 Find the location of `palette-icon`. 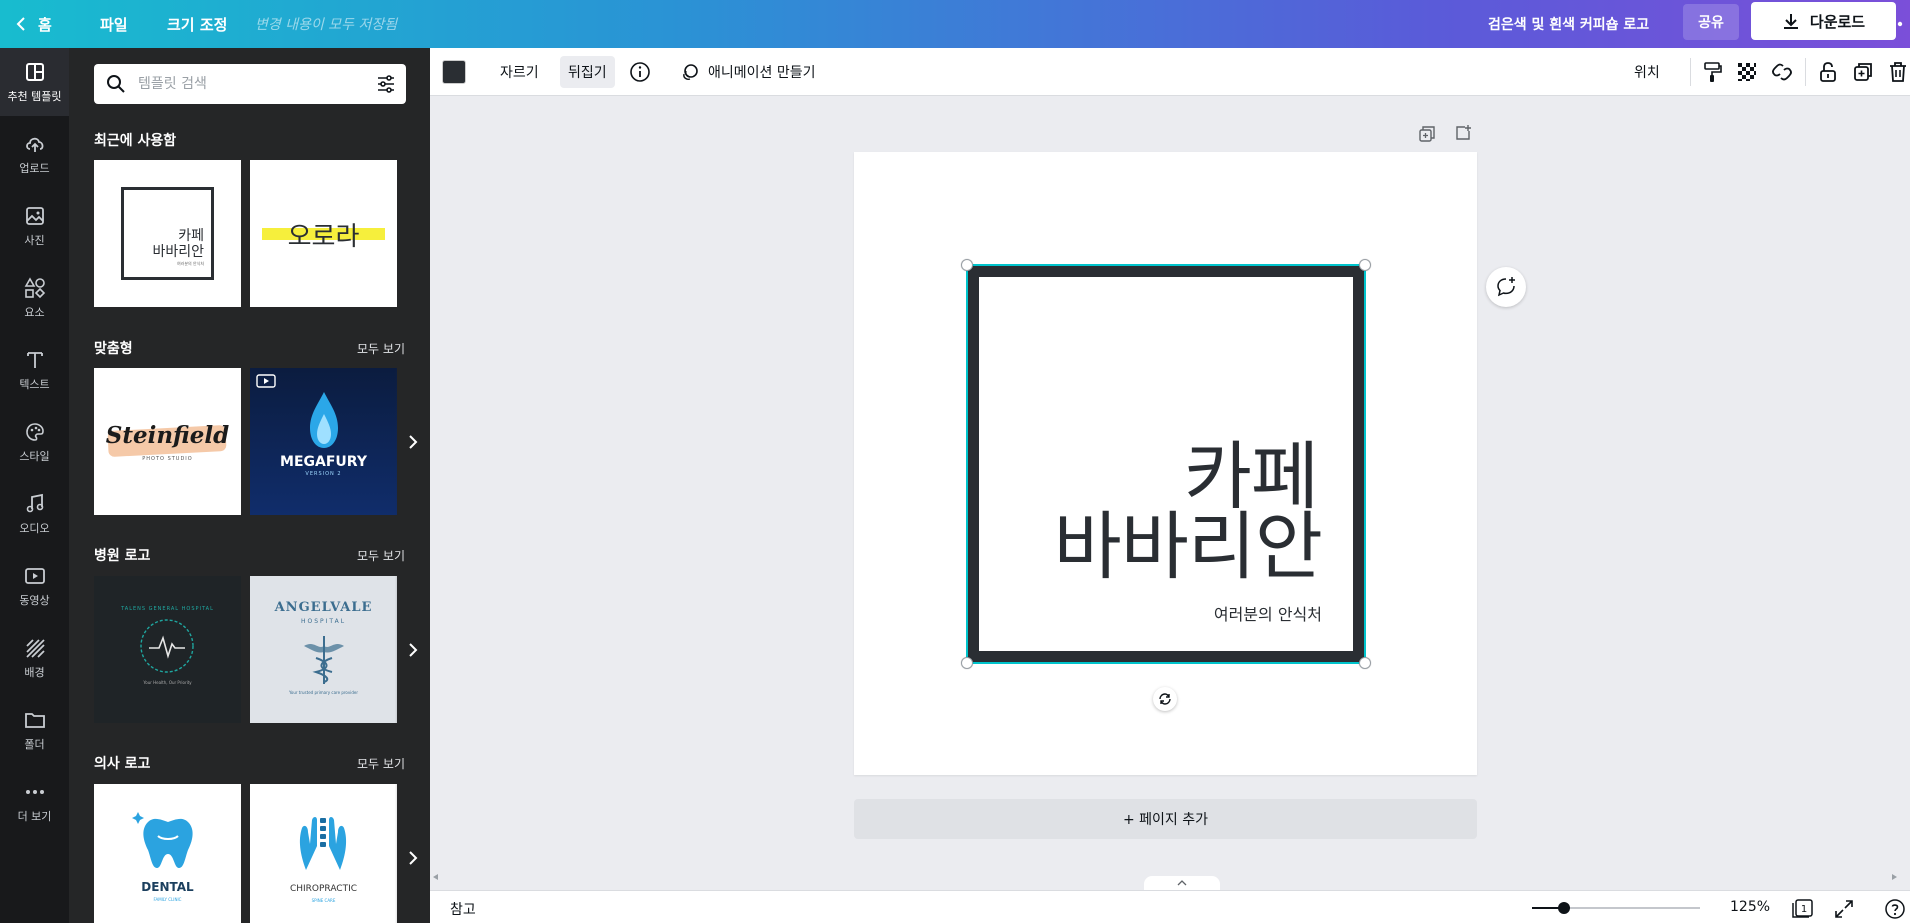

palette-icon is located at coordinates (35, 432).